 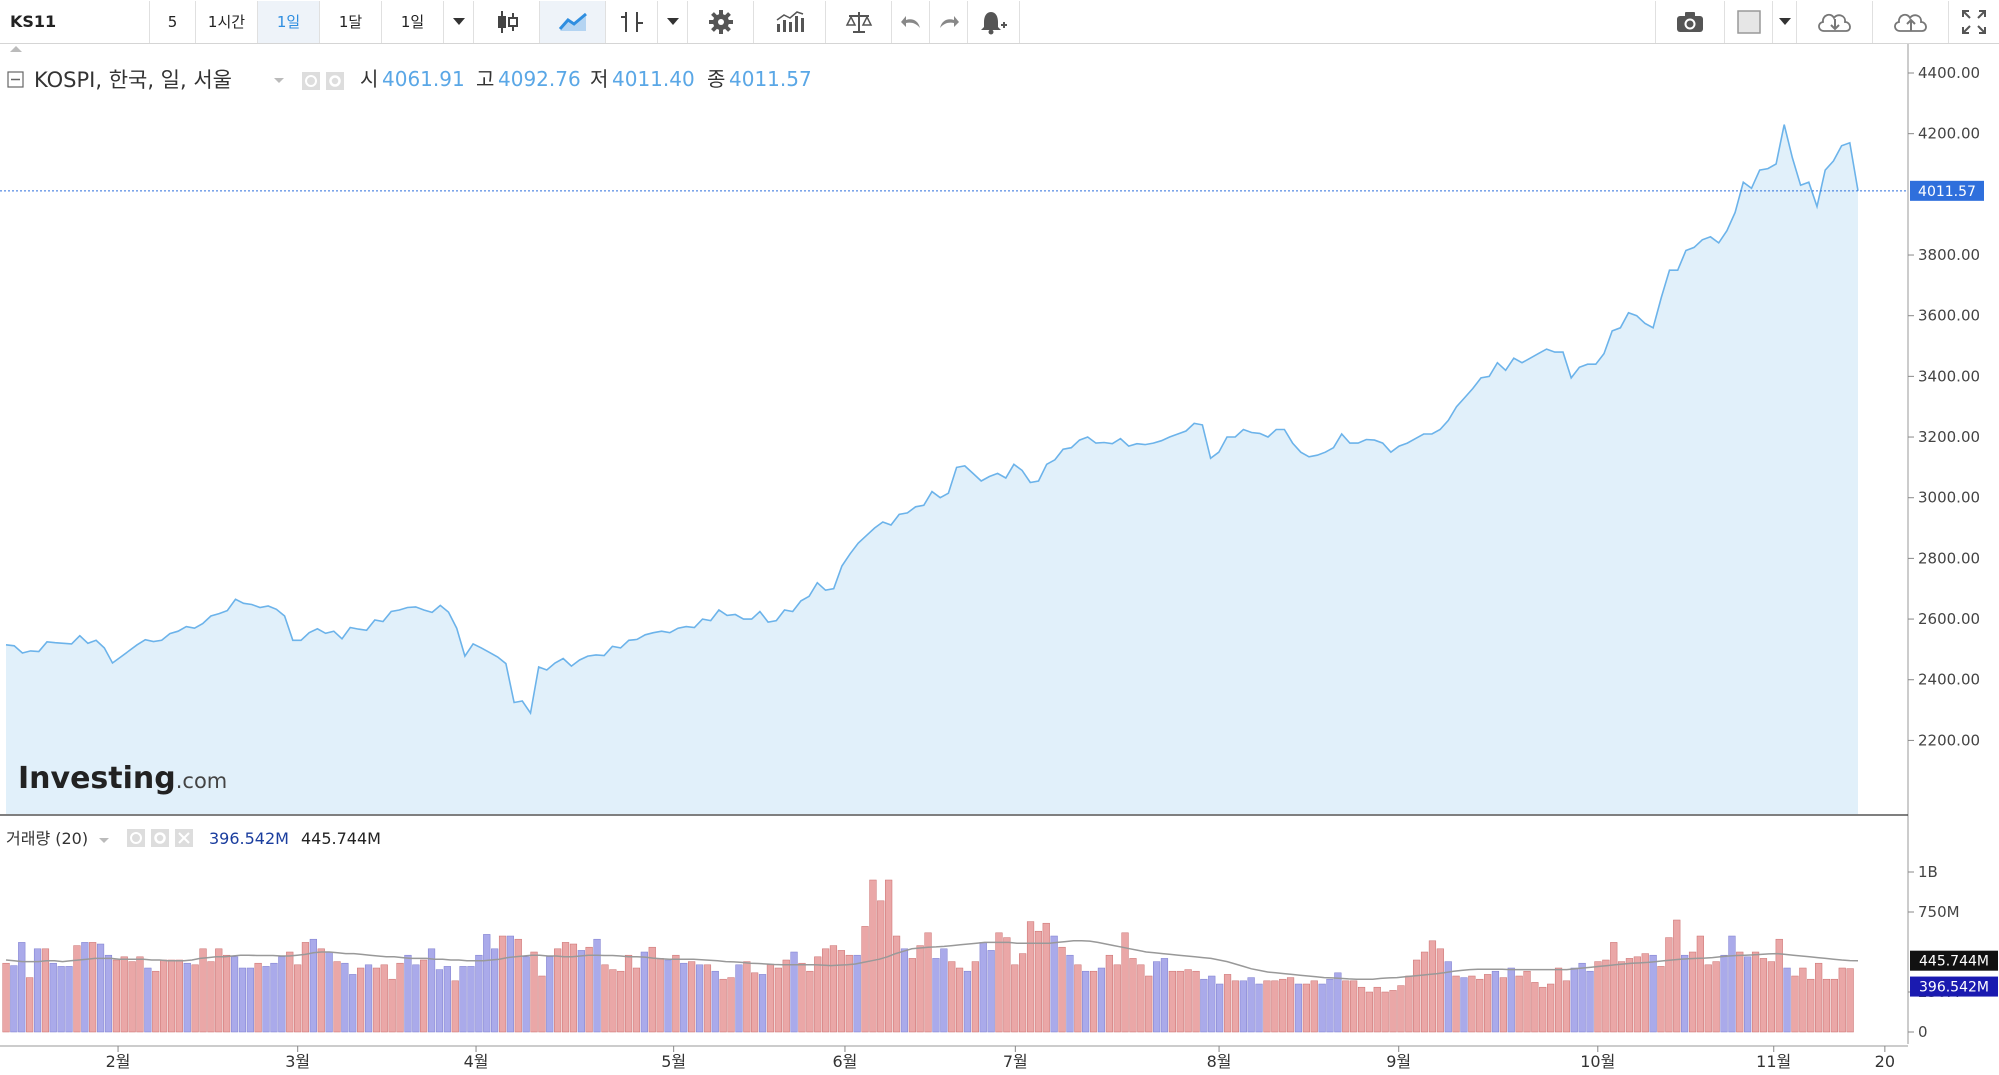 What do you see at coordinates (369, 79) in the screenshot?
I see `open-label: 시` at bounding box center [369, 79].